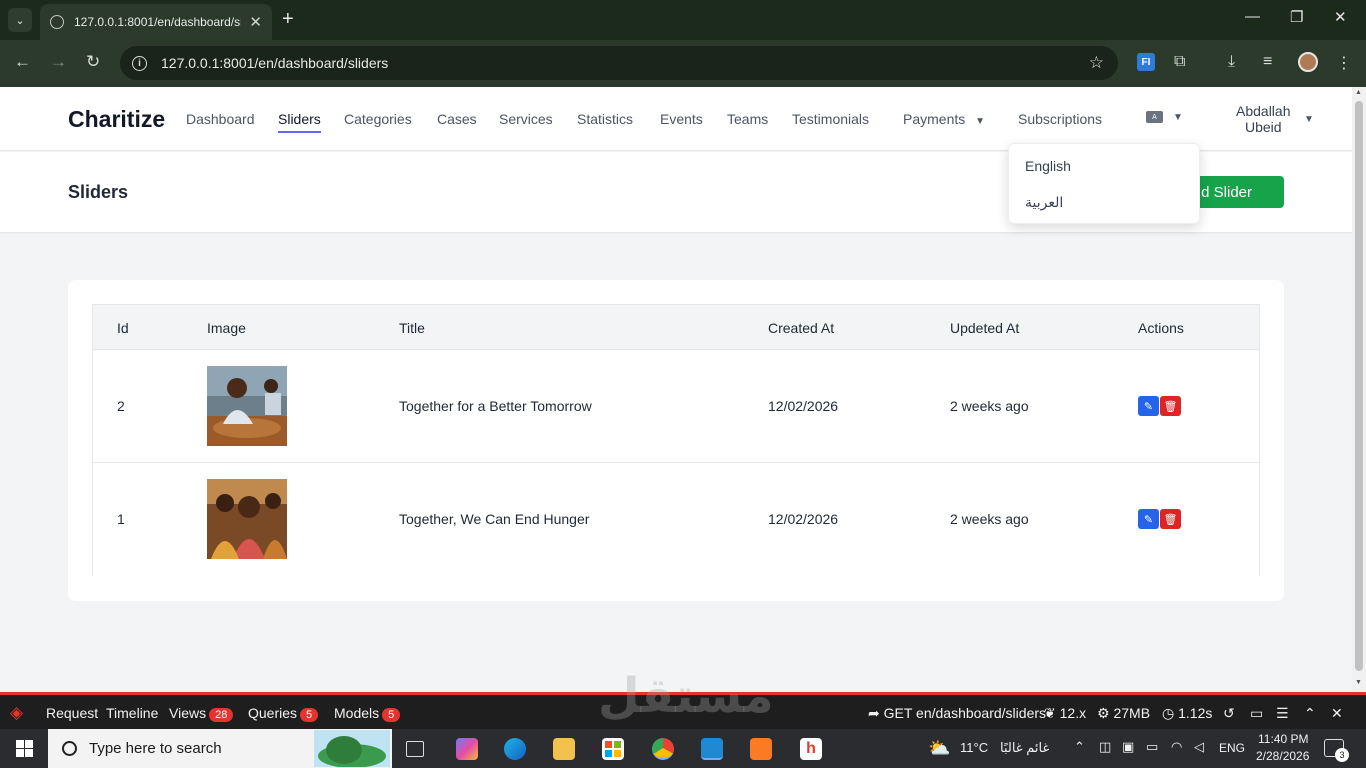 Image resolution: width=1366 pixels, height=768 pixels. Describe the element at coordinates (1199, 747) in the screenshot. I see `volume-icon: ◁` at that location.